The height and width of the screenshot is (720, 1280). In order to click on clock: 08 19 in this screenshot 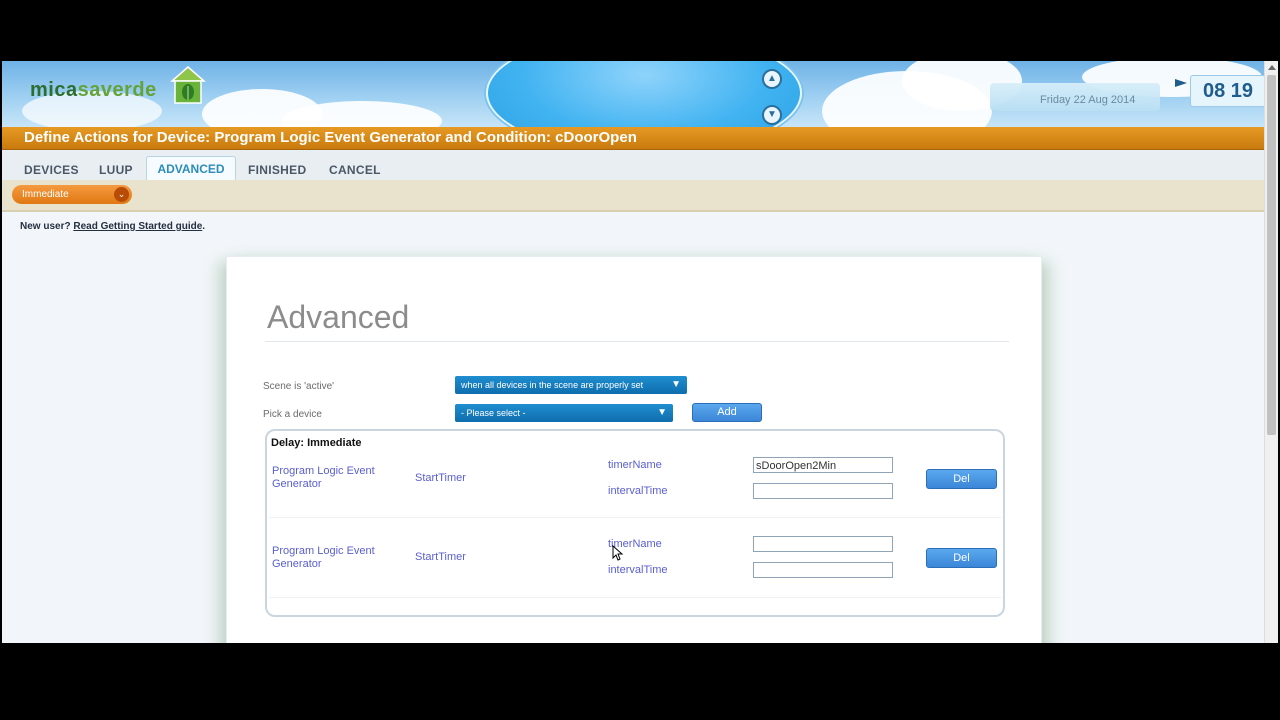, I will do `click(1228, 91)`.